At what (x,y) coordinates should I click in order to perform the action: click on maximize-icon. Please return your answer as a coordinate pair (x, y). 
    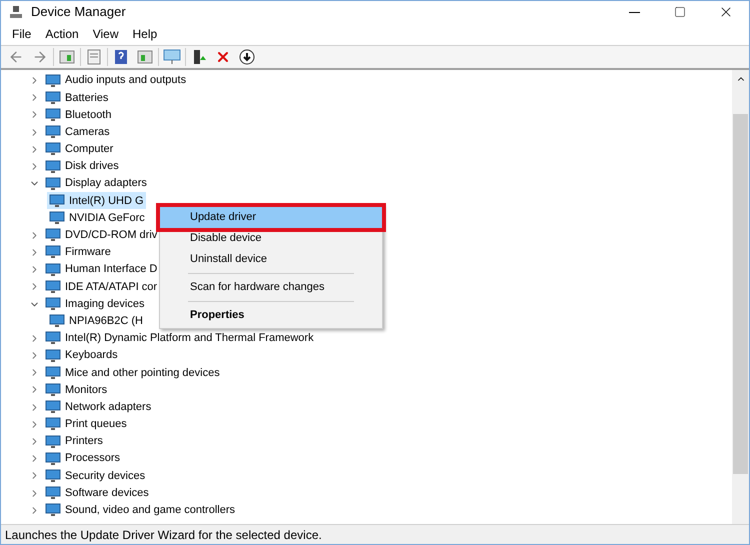
    Looking at the image, I should click on (680, 12).